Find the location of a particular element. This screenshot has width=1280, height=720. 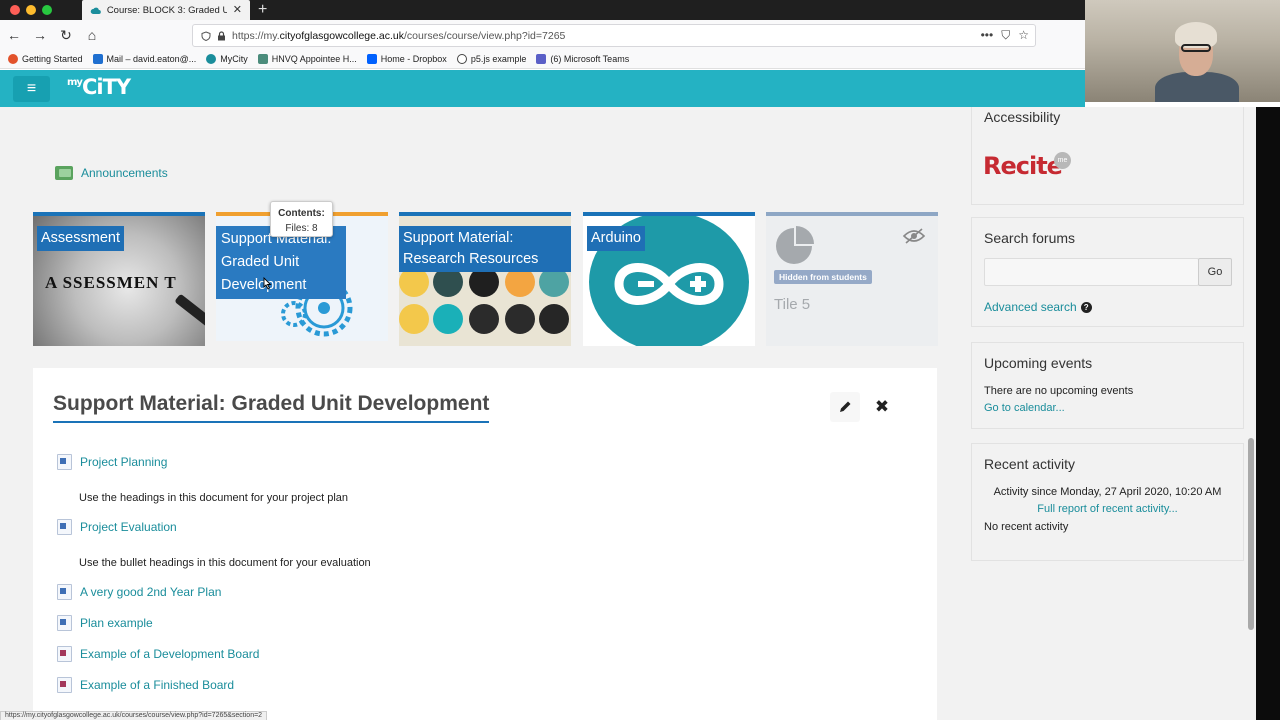

webcam-video is located at coordinates (1182, 51).